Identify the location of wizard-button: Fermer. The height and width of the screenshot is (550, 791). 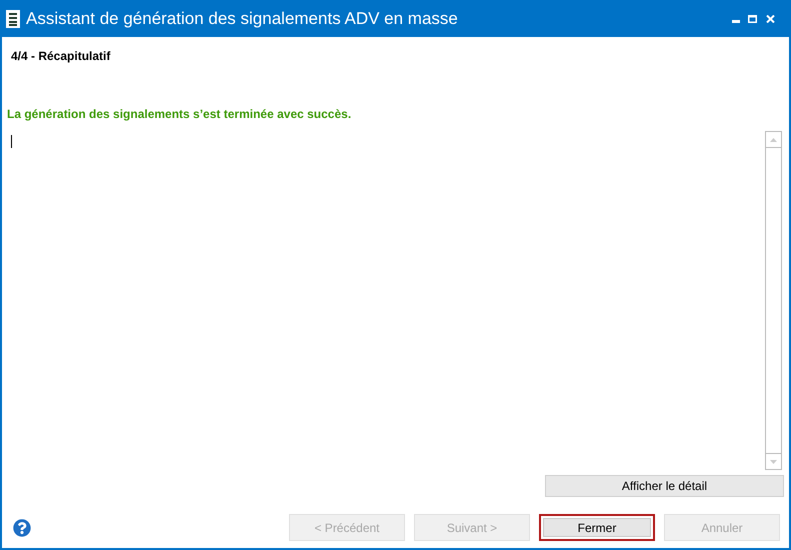
(597, 527).